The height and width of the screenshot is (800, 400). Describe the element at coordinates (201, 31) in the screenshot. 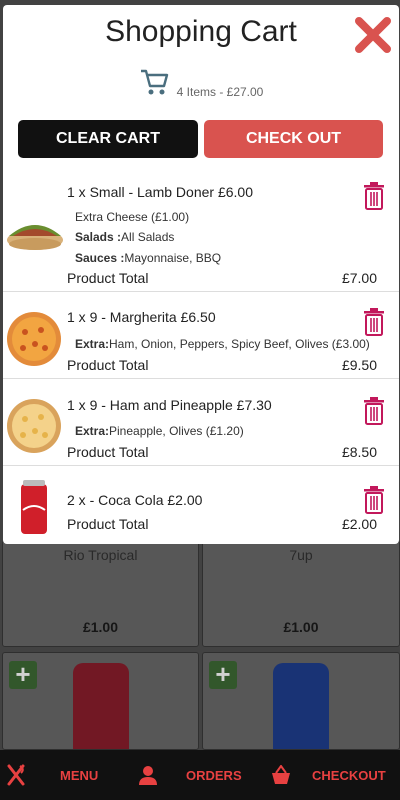

I see `modal-title: Shopping Cart` at that location.